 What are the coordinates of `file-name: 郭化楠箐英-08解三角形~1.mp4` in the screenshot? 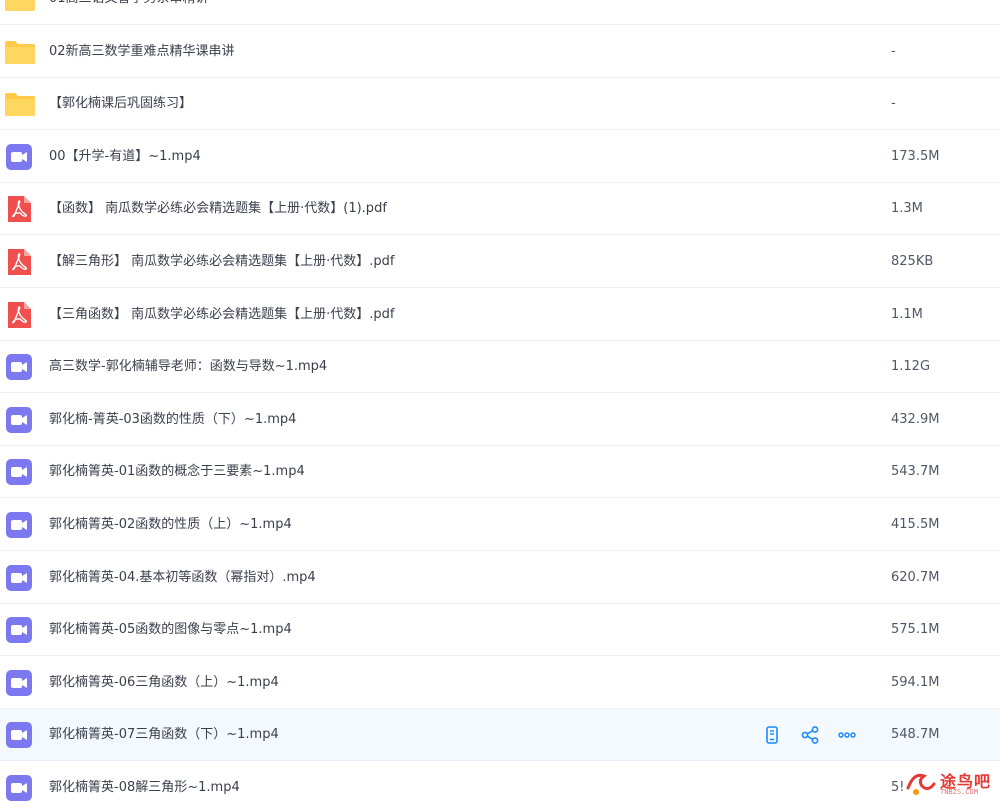 It's located at (144, 782).